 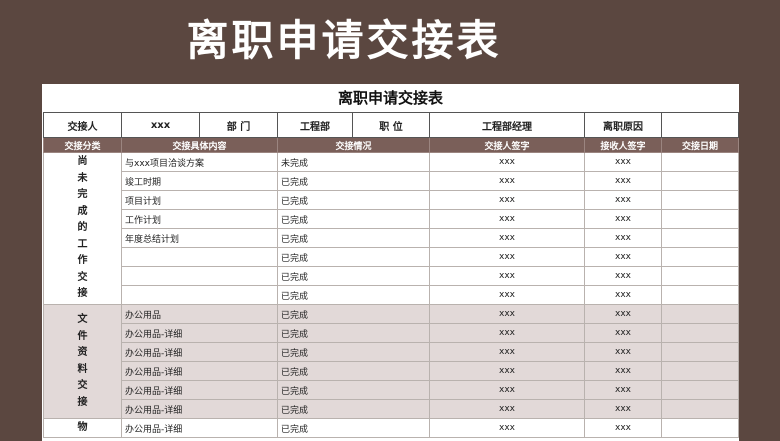 I want to click on table-row: 项目计划 已完成 xxx xxx, so click(x=391, y=200).